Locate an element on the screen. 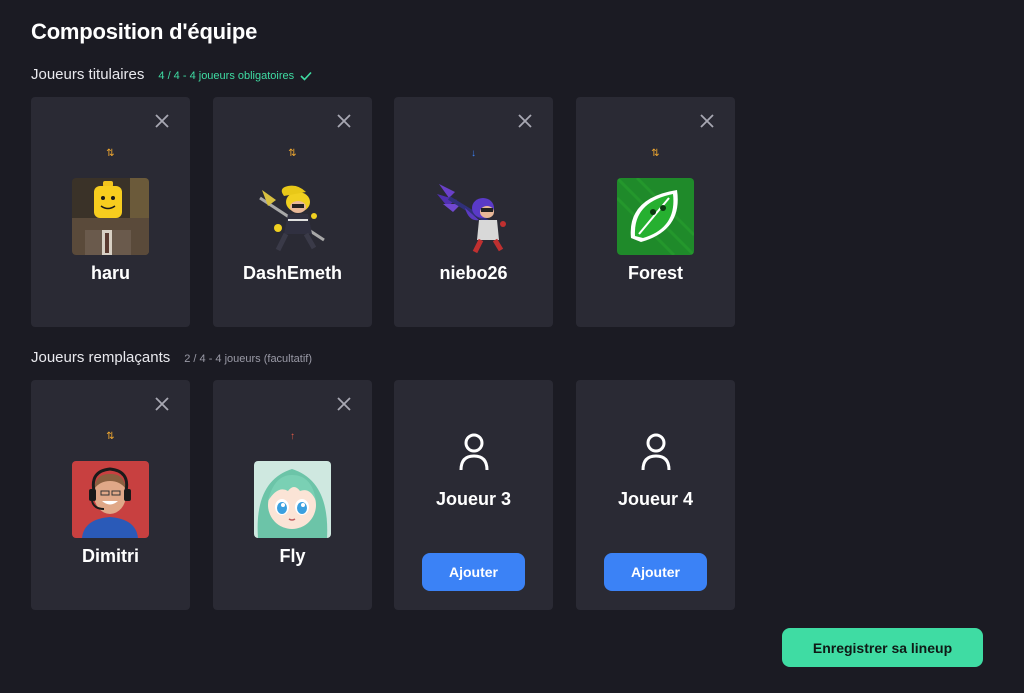 The image size is (1024, 693). empty-slot-card: Joueur 3 Ajouter is located at coordinates (473, 495).